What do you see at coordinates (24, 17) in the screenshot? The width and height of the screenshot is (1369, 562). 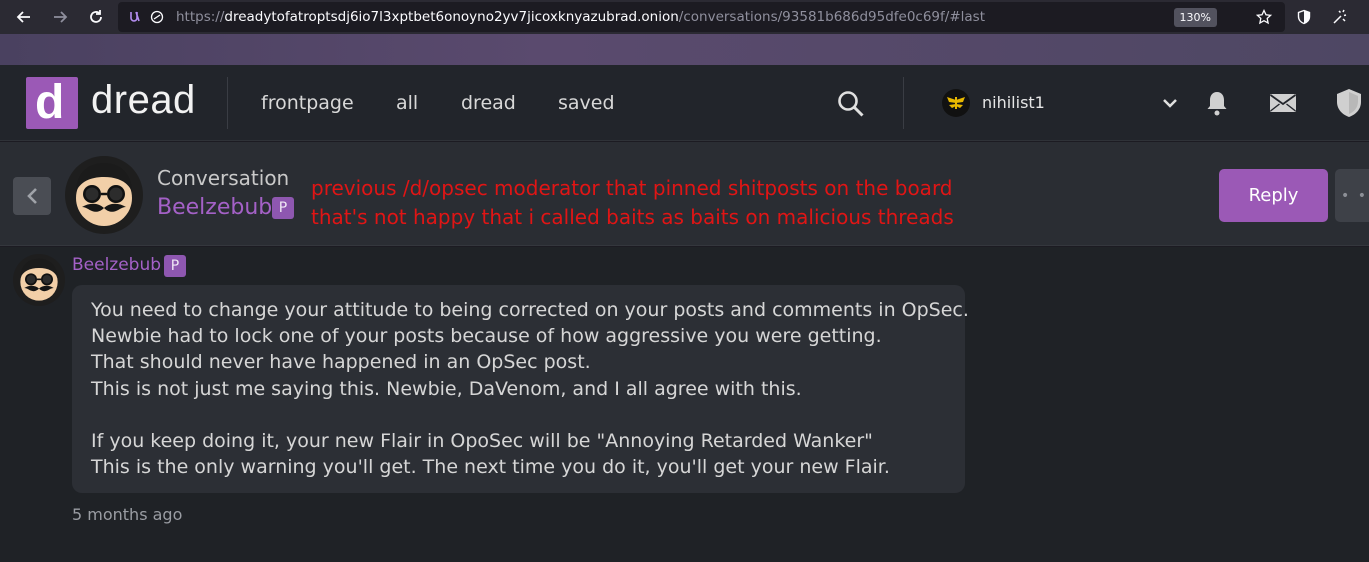 I see `back-arrow-icon` at bounding box center [24, 17].